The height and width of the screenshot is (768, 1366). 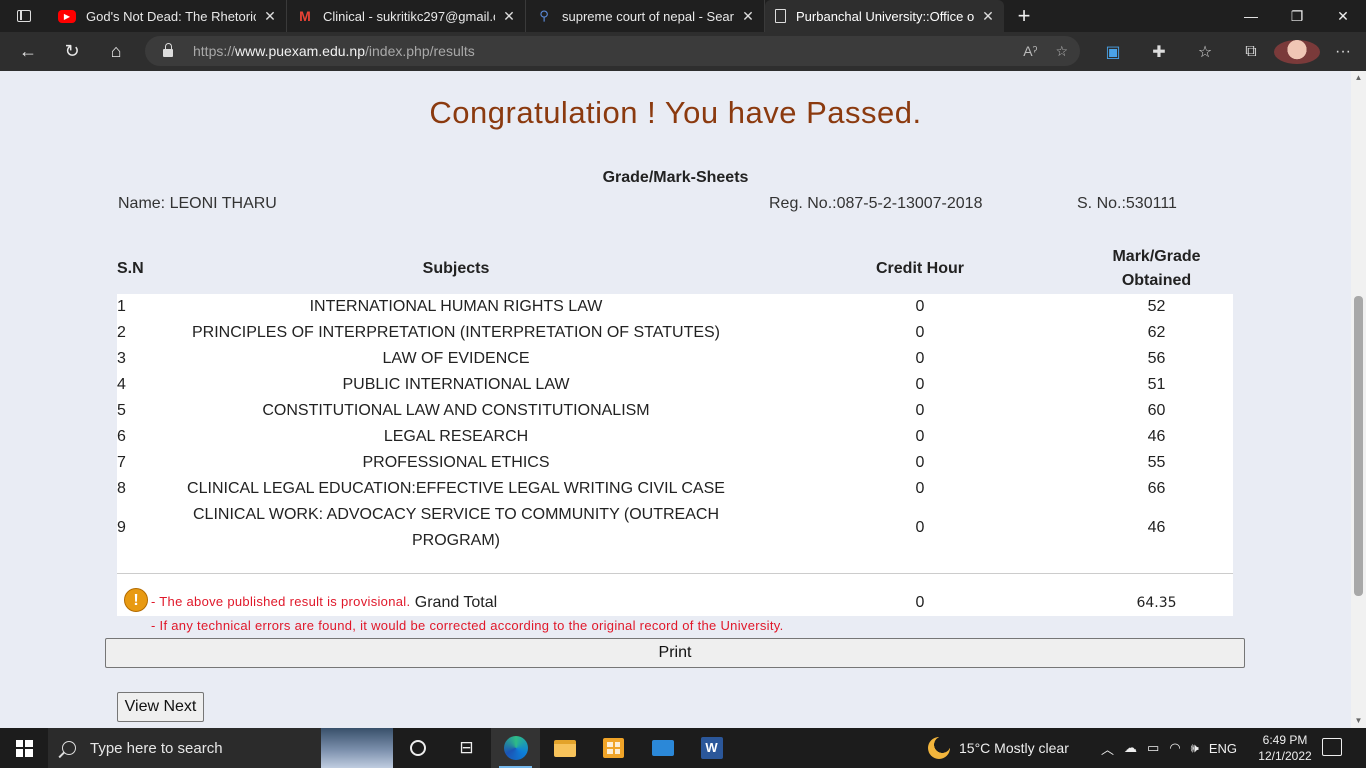 I want to click on weather-moon-icon, so click(x=939, y=748).